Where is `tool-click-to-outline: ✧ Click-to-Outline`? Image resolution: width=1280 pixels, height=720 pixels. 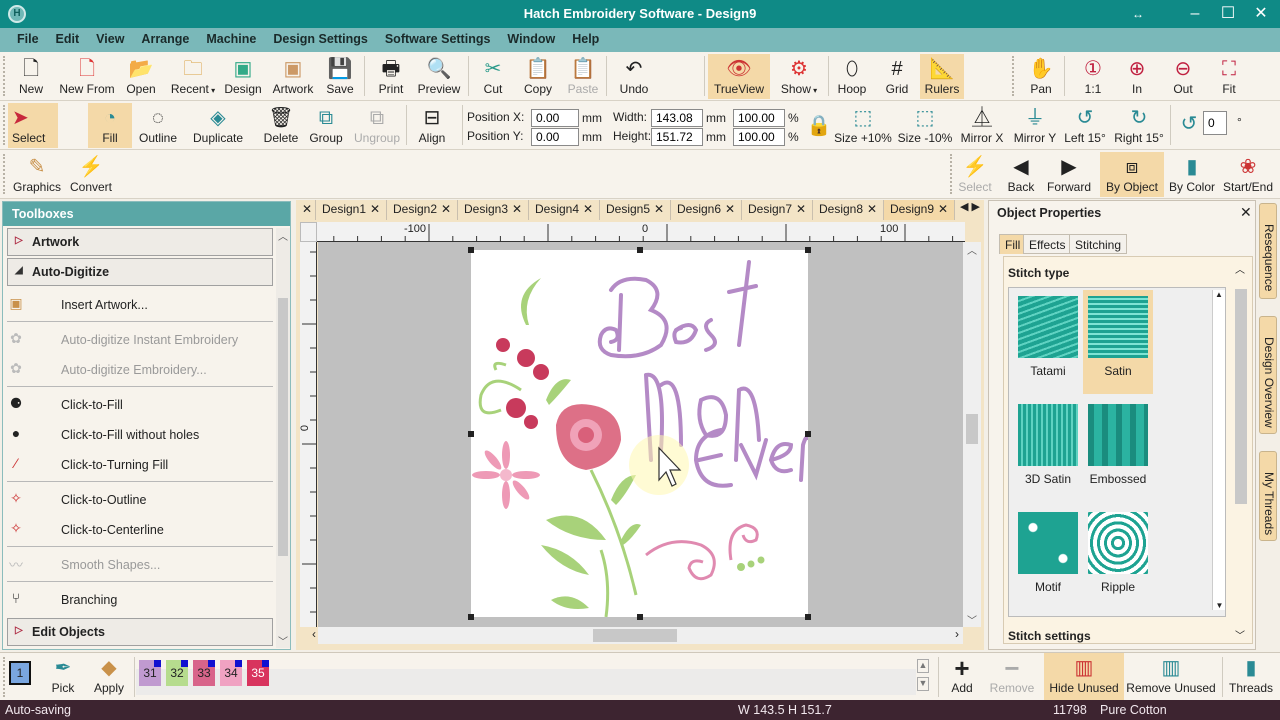 tool-click-to-outline: ✧ Click-to-Outline is located at coordinates (78, 498).